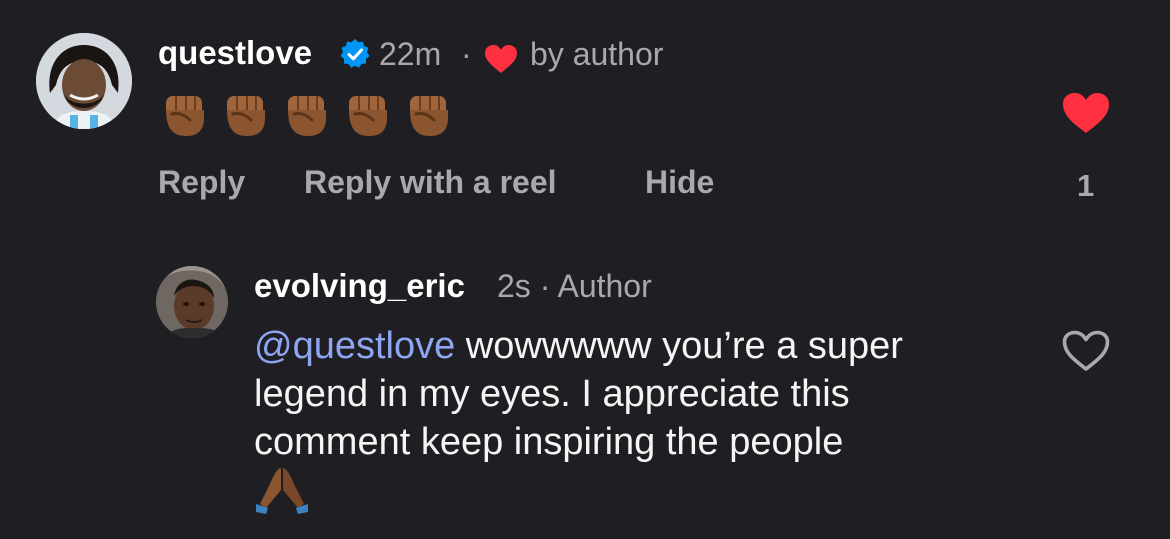  I want to click on comment-username: questlove, so click(235, 53).